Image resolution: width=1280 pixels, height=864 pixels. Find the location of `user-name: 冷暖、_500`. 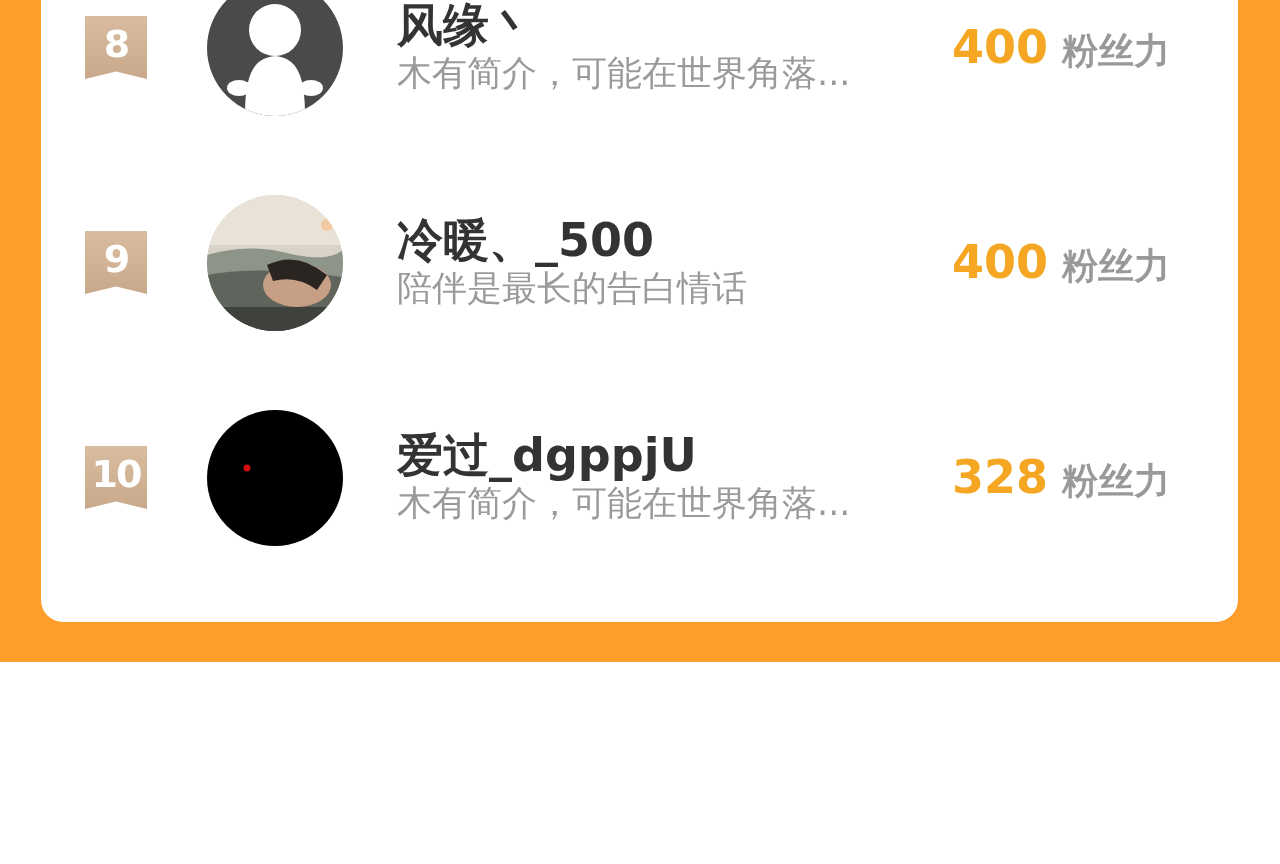

user-name: 冷暖、_500 is located at coordinates (667, 240).